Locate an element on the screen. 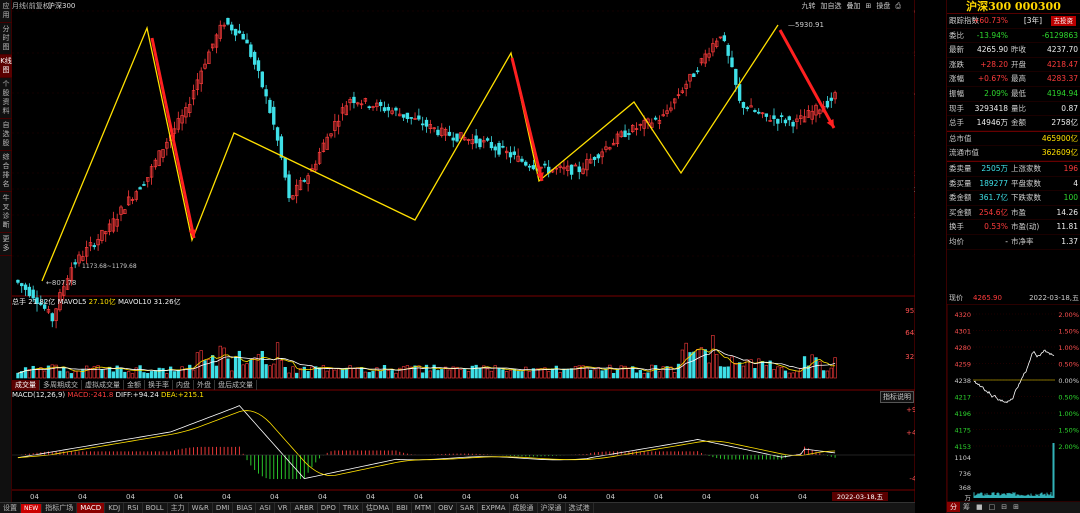 This screenshot has width=1080, height=513. indicator-tab: NEW is located at coordinates (32, 508).